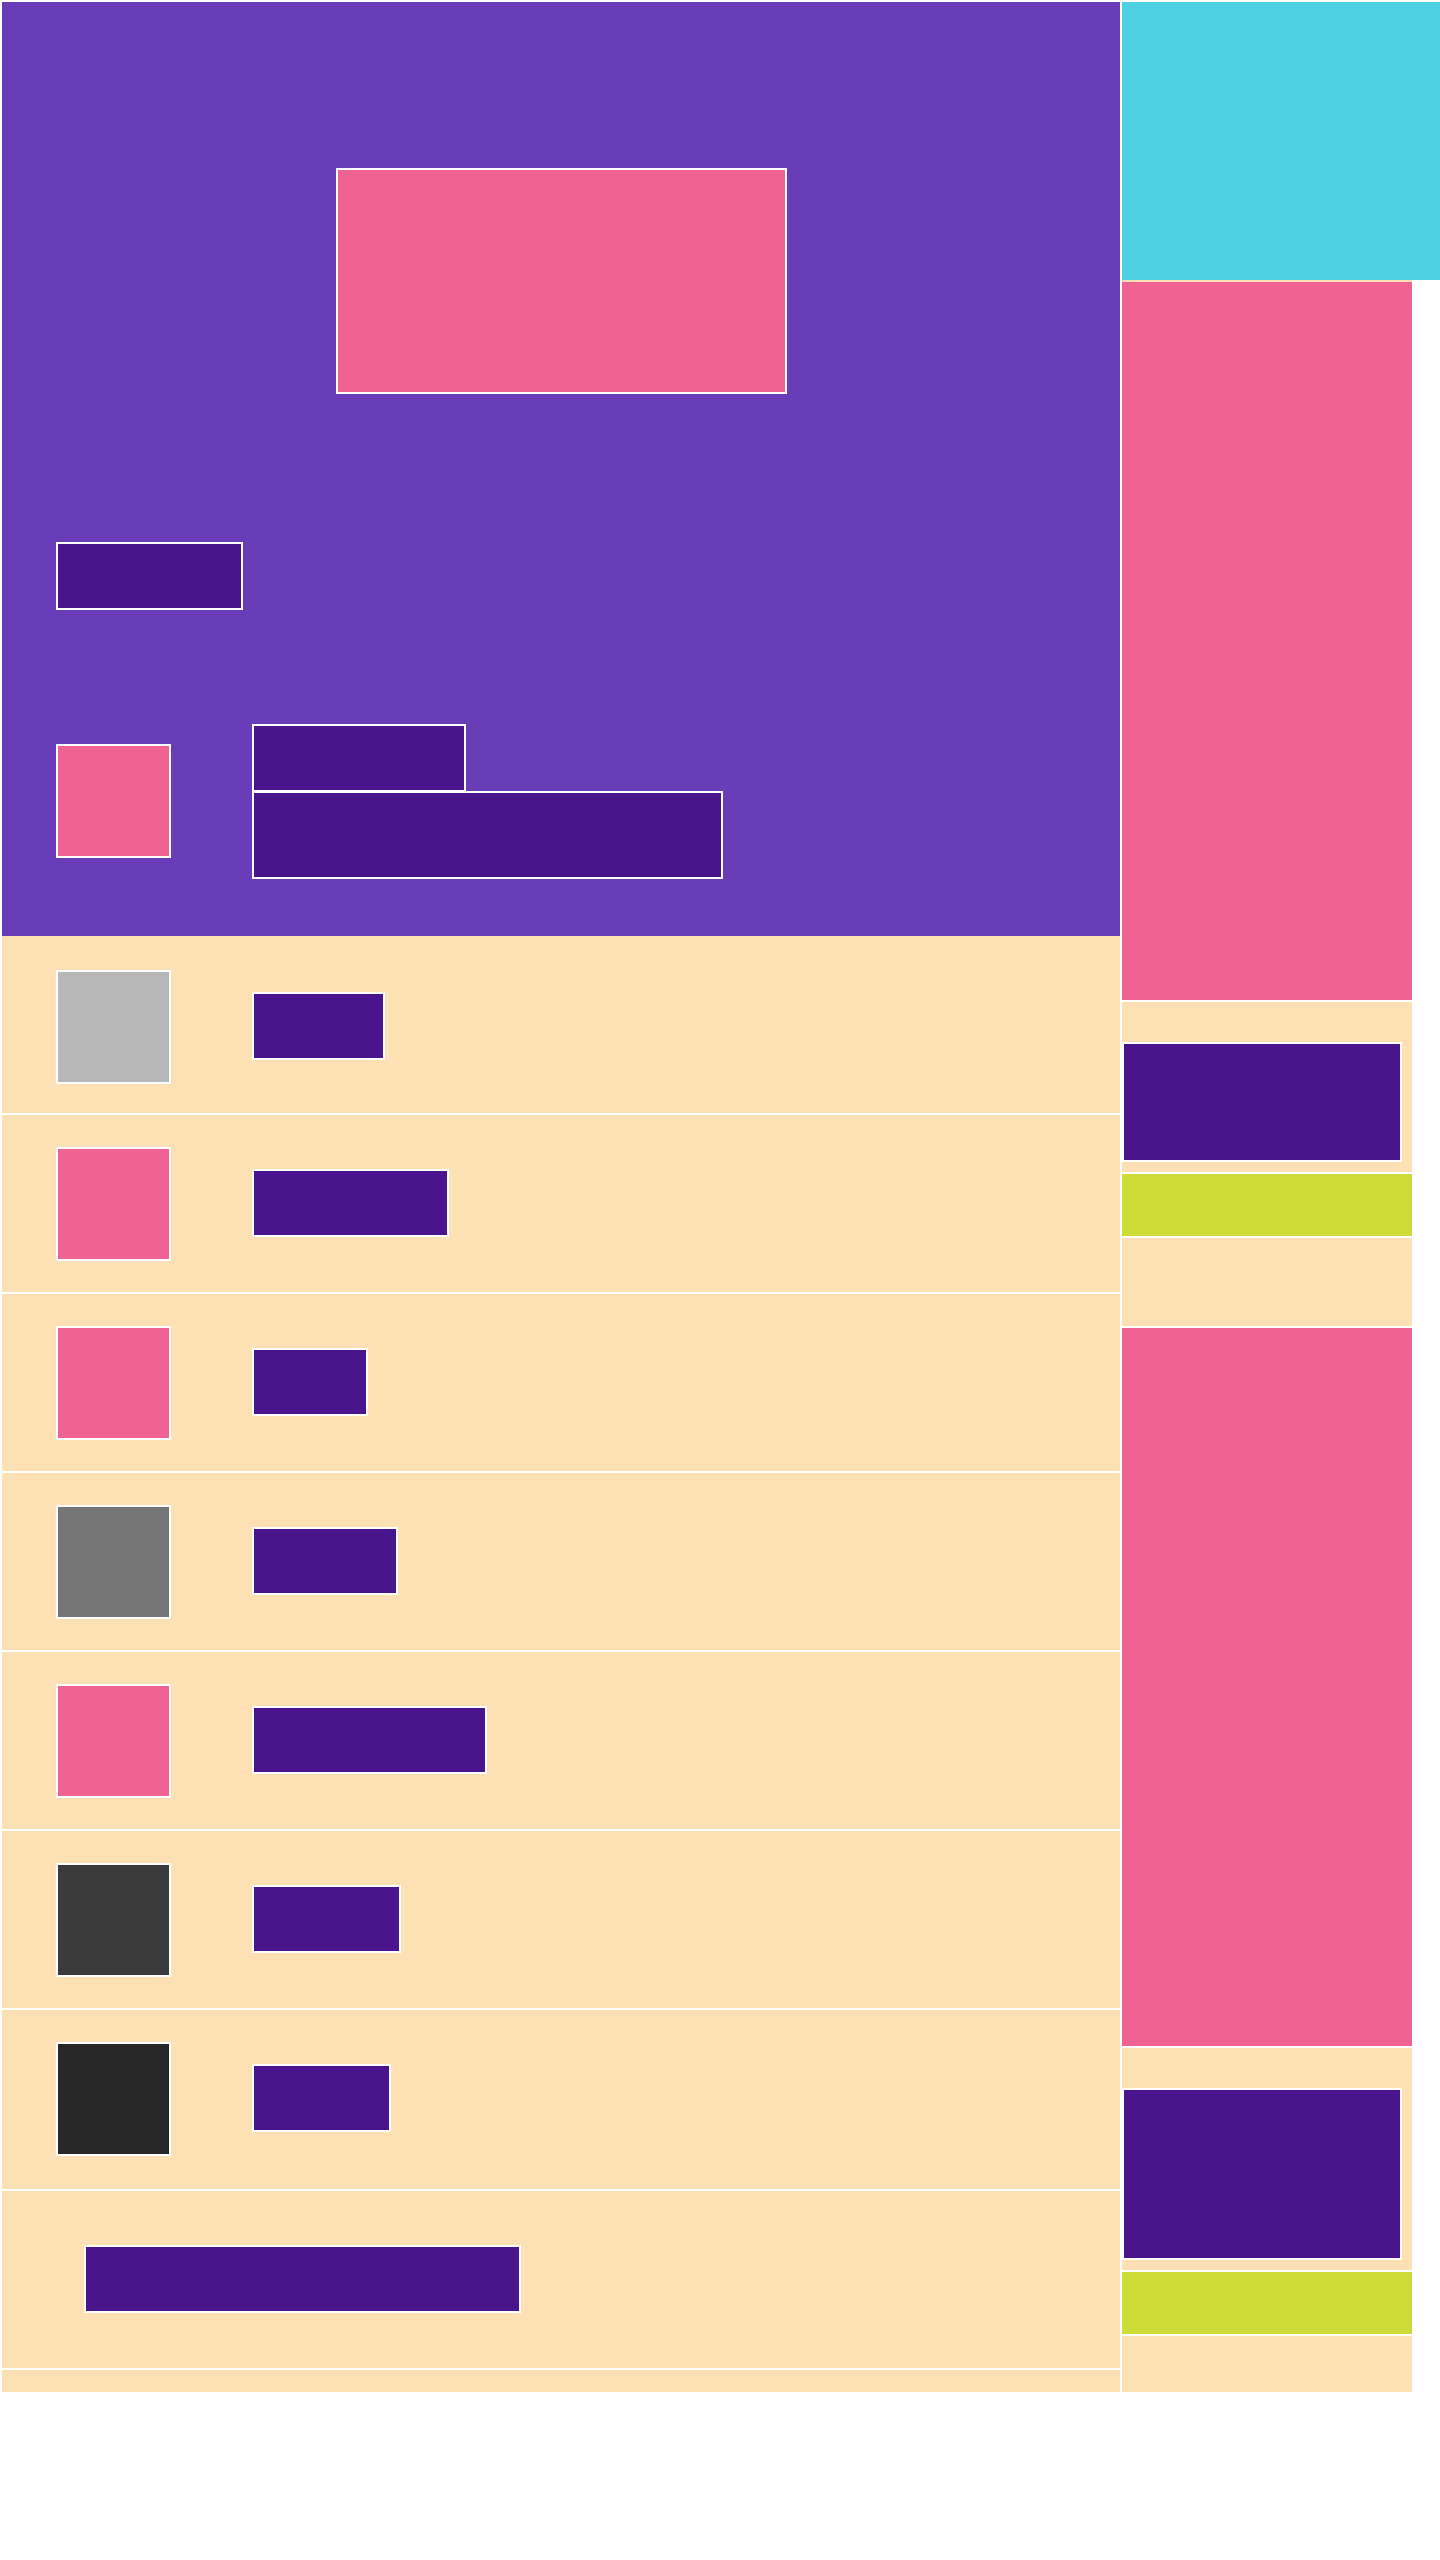 Image resolution: width=1440 pixels, height=2560 pixels. What do you see at coordinates (561, 281) in the screenshot?
I see `hero-image` at bounding box center [561, 281].